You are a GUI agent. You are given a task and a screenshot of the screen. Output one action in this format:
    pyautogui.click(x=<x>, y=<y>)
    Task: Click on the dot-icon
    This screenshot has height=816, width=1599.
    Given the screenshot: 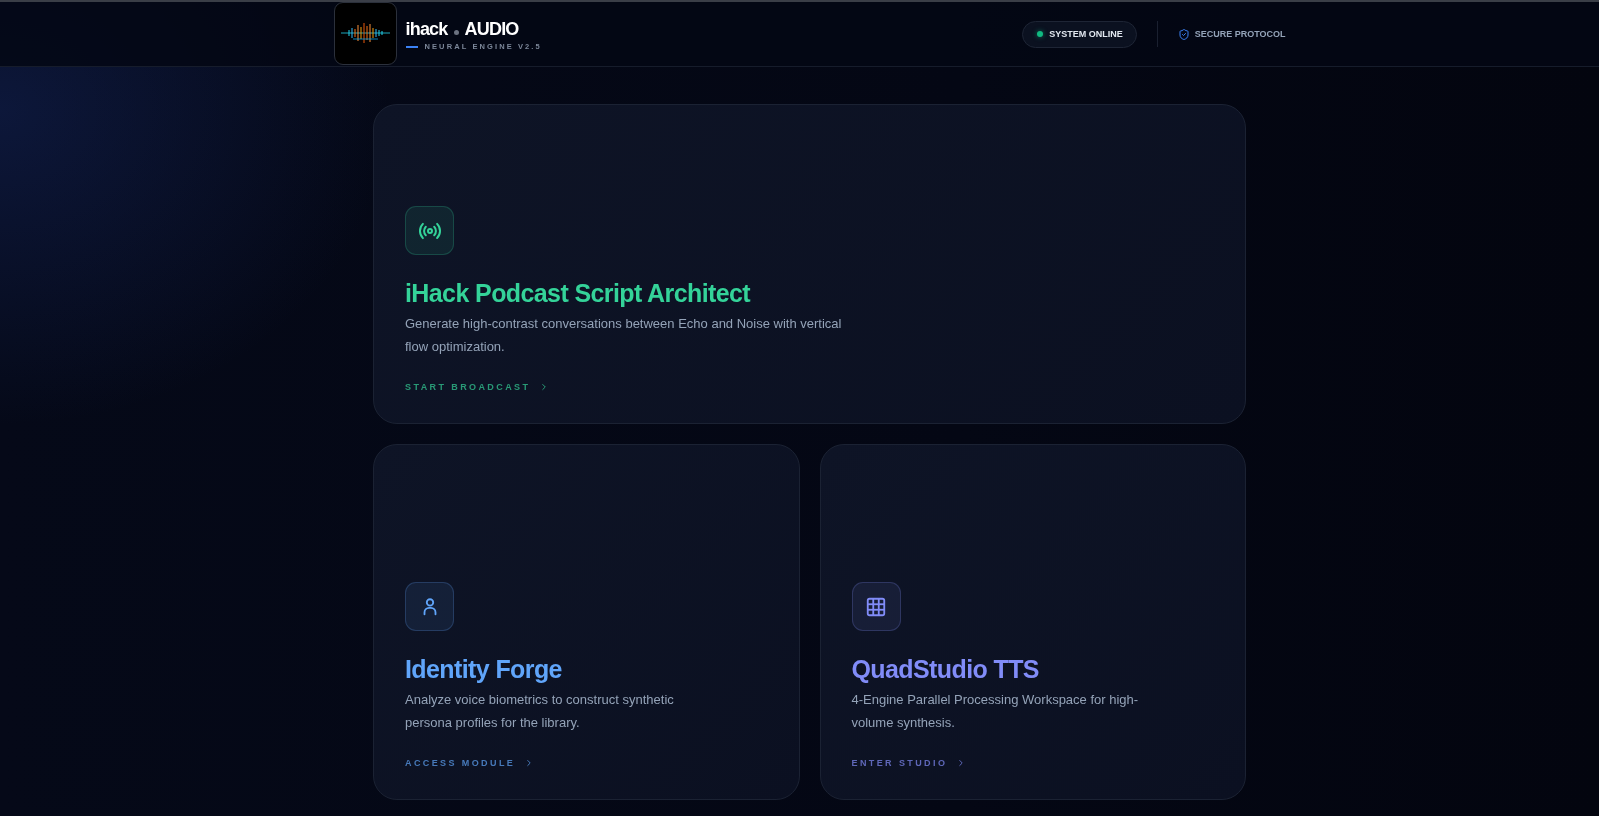 What is the action you would take?
    pyautogui.click(x=456, y=32)
    